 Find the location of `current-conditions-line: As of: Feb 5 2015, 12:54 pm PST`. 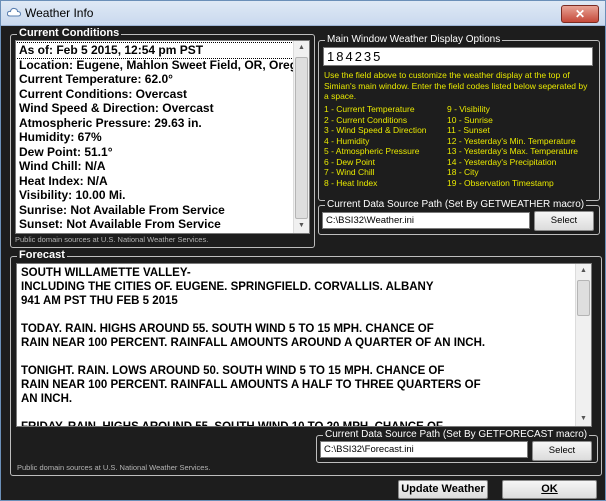

current-conditions-line: As of: Feb 5 2015, 12:54 pm PST is located at coordinates (162, 50).